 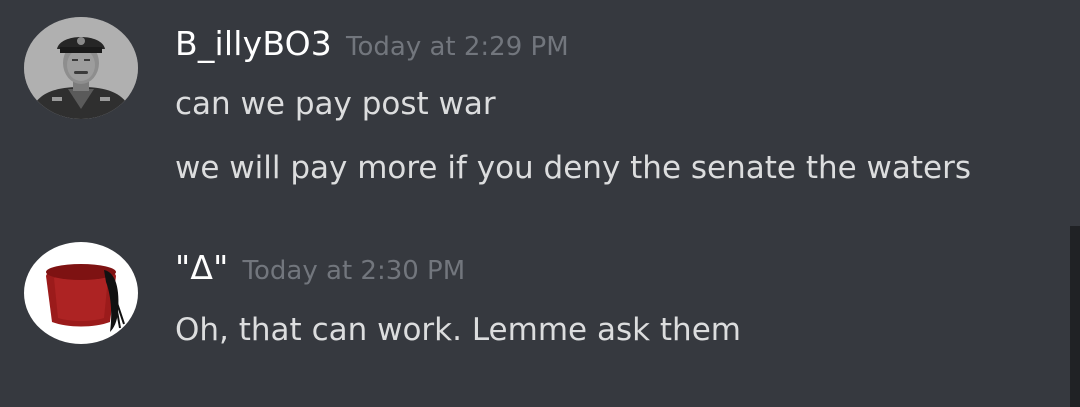 I want to click on username: B_illyBO3, so click(x=253, y=43).